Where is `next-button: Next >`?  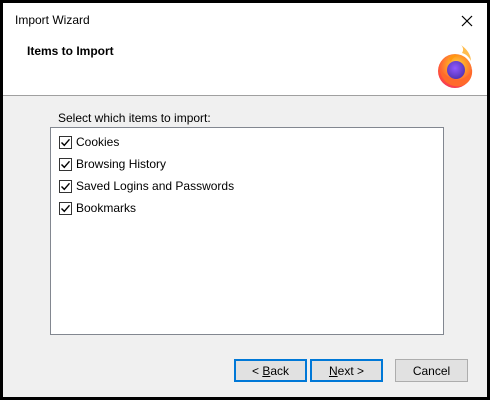 next-button: Next > is located at coordinates (346, 370).